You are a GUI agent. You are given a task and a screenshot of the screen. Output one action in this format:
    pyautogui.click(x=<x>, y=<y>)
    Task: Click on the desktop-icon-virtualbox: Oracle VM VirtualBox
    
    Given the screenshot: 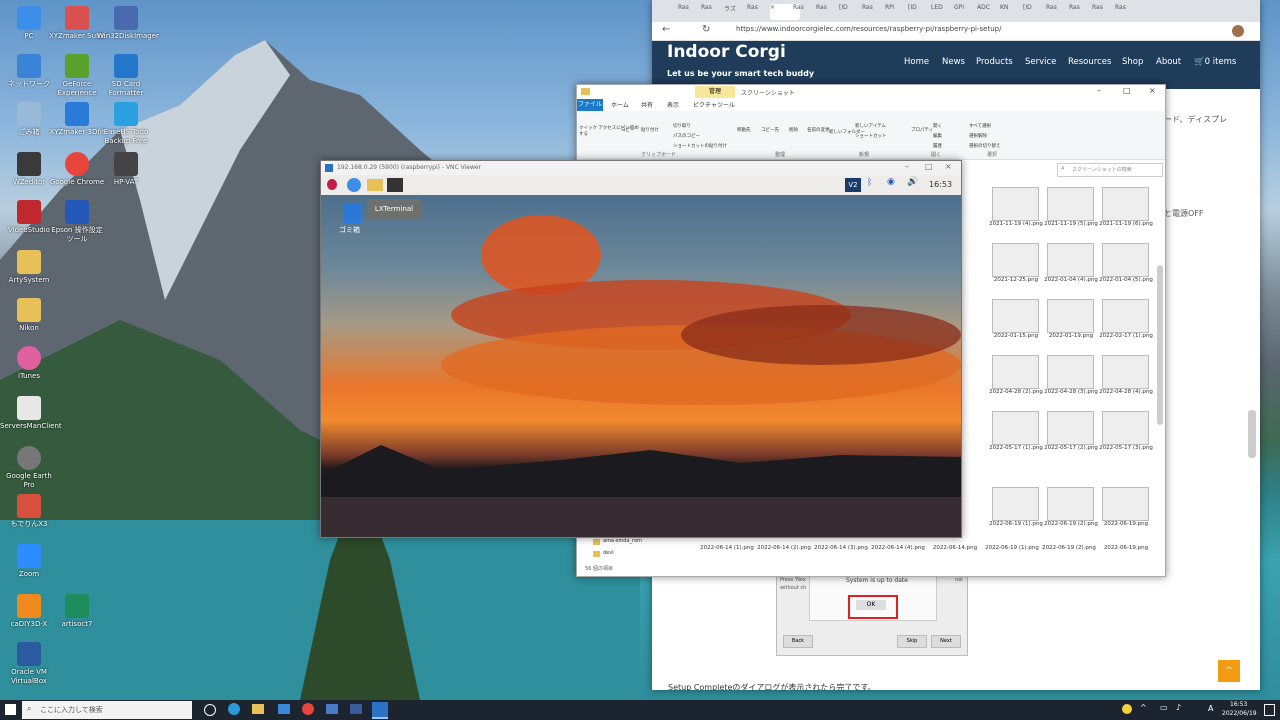 What is the action you would take?
    pyautogui.click(x=29, y=664)
    